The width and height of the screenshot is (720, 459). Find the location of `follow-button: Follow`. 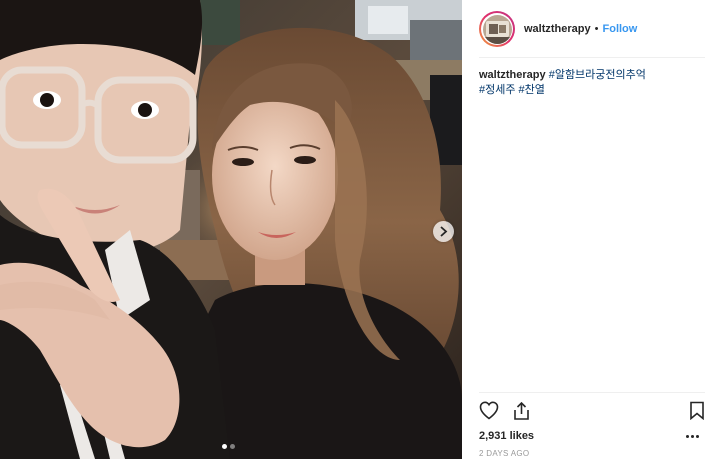

follow-button: Follow is located at coordinates (620, 29).